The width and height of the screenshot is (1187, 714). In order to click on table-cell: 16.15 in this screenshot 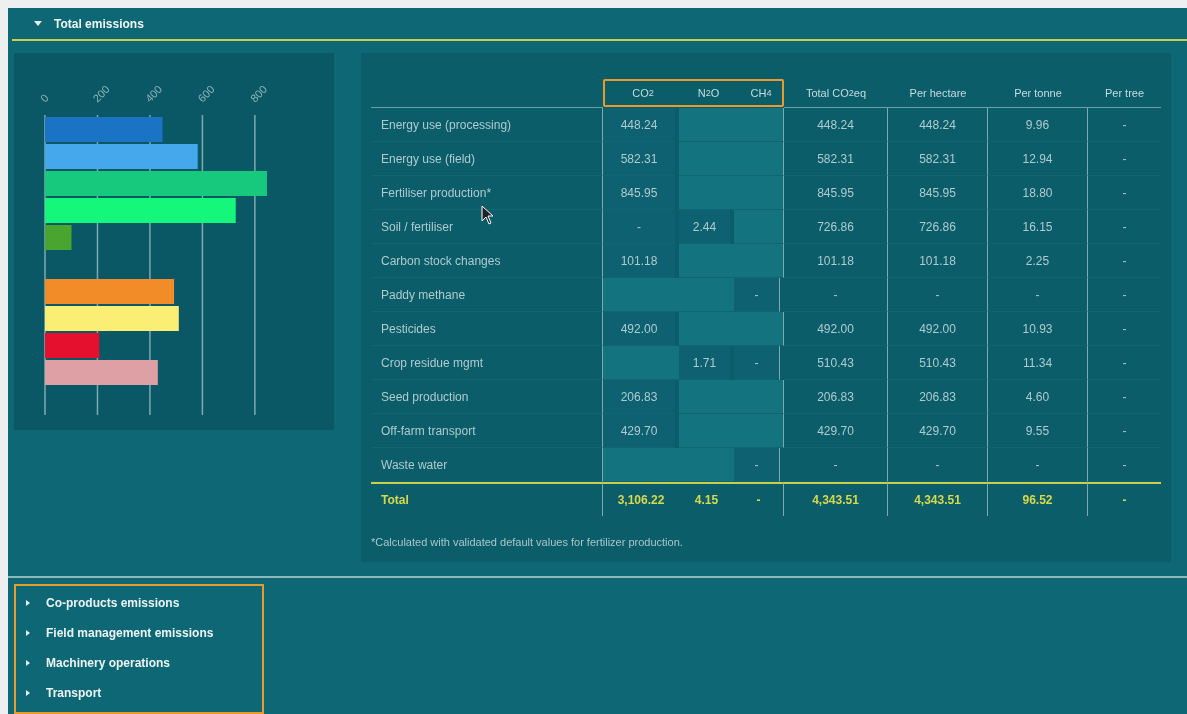, I will do `click(1038, 227)`.